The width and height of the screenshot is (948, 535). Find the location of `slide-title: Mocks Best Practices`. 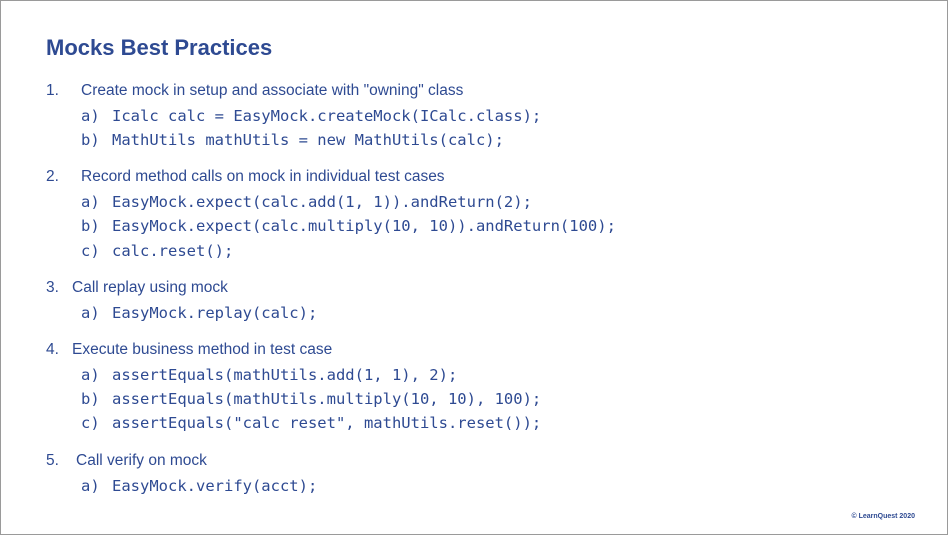

slide-title: Mocks Best Practices is located at coordinates (159, 47).